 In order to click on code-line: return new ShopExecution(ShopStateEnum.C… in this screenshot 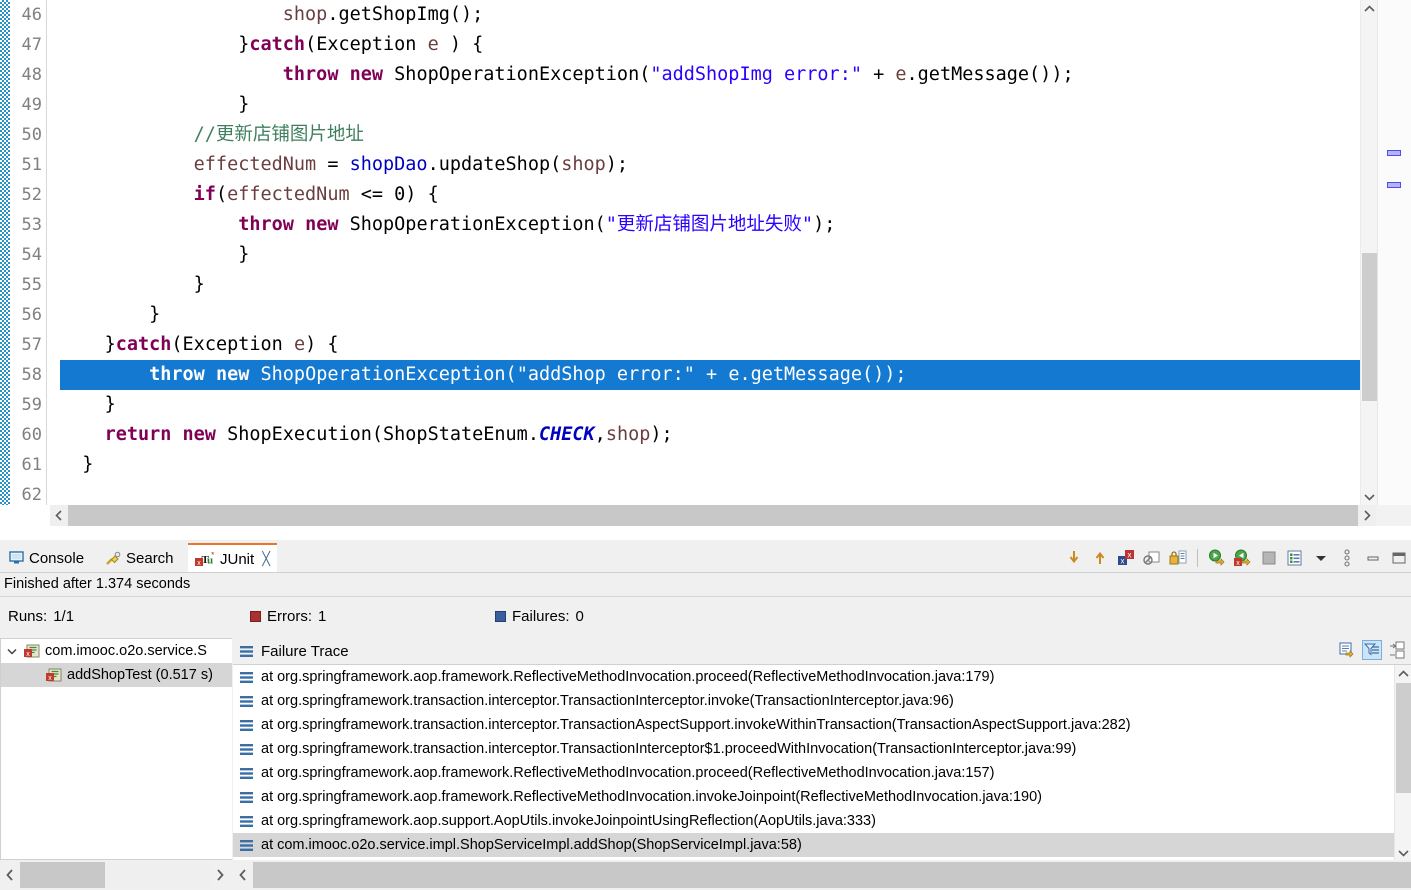, I will do `click(718, 435)`.